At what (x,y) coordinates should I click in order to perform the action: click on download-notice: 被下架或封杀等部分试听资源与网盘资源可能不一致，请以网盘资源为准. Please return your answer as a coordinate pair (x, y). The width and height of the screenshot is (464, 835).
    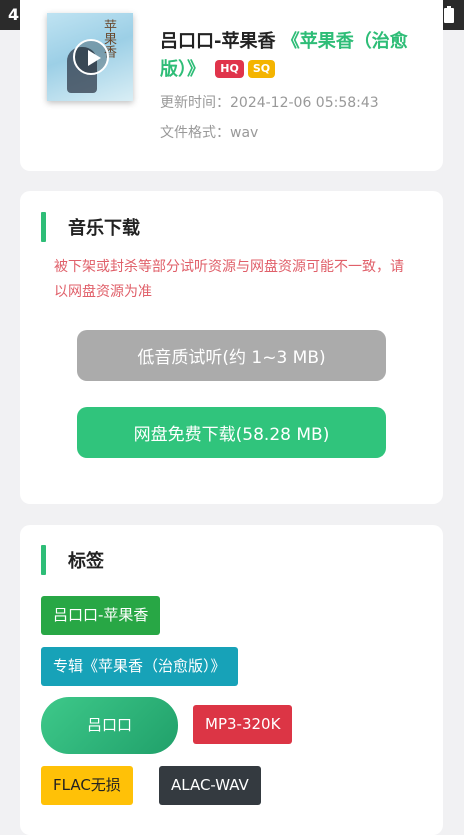
    Looking at the image, I should click on (229, 279).